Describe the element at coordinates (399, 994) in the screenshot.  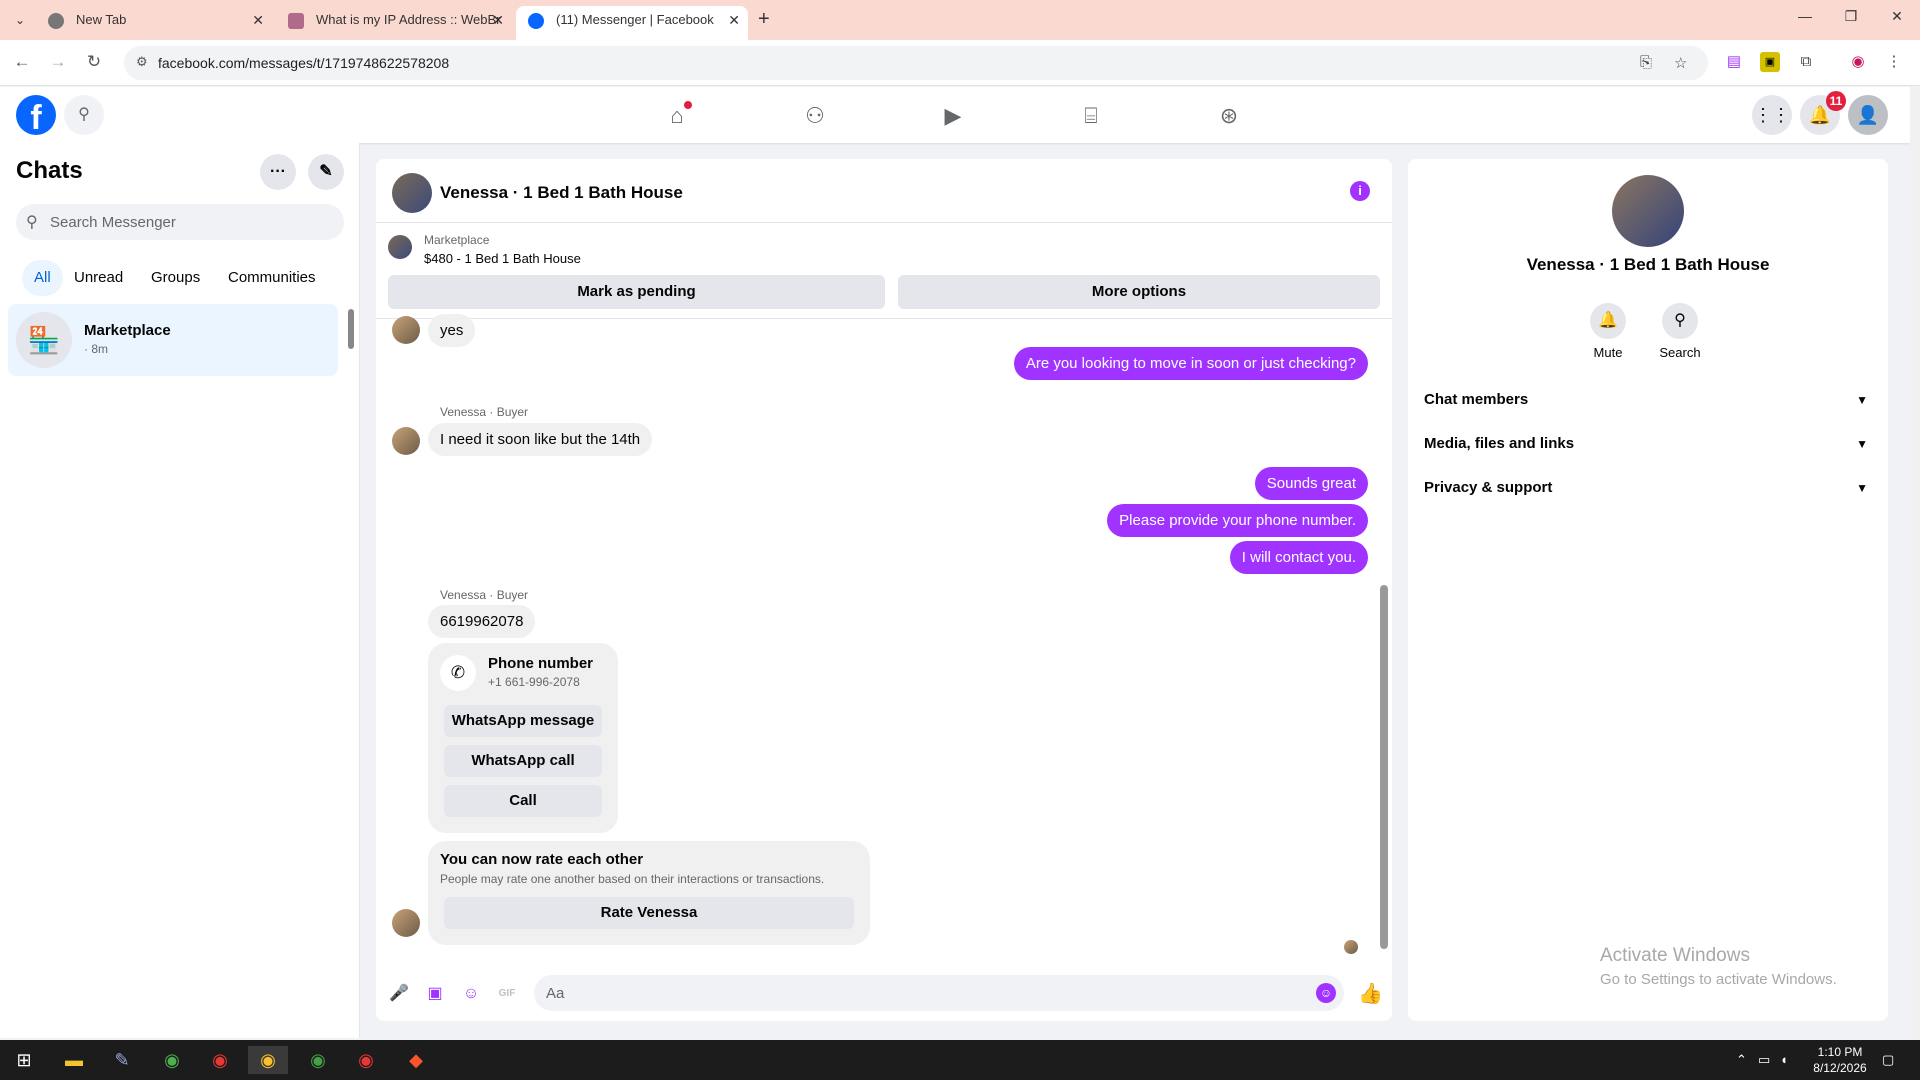
I see `voice-clip-icon: 🎤` at that location.